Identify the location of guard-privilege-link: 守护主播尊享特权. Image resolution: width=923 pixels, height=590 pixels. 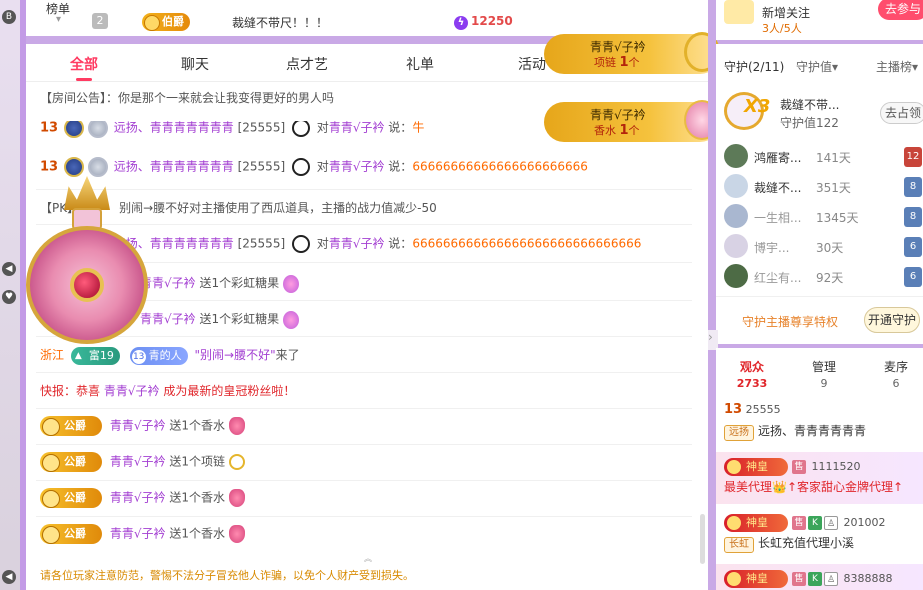
(790, 321).